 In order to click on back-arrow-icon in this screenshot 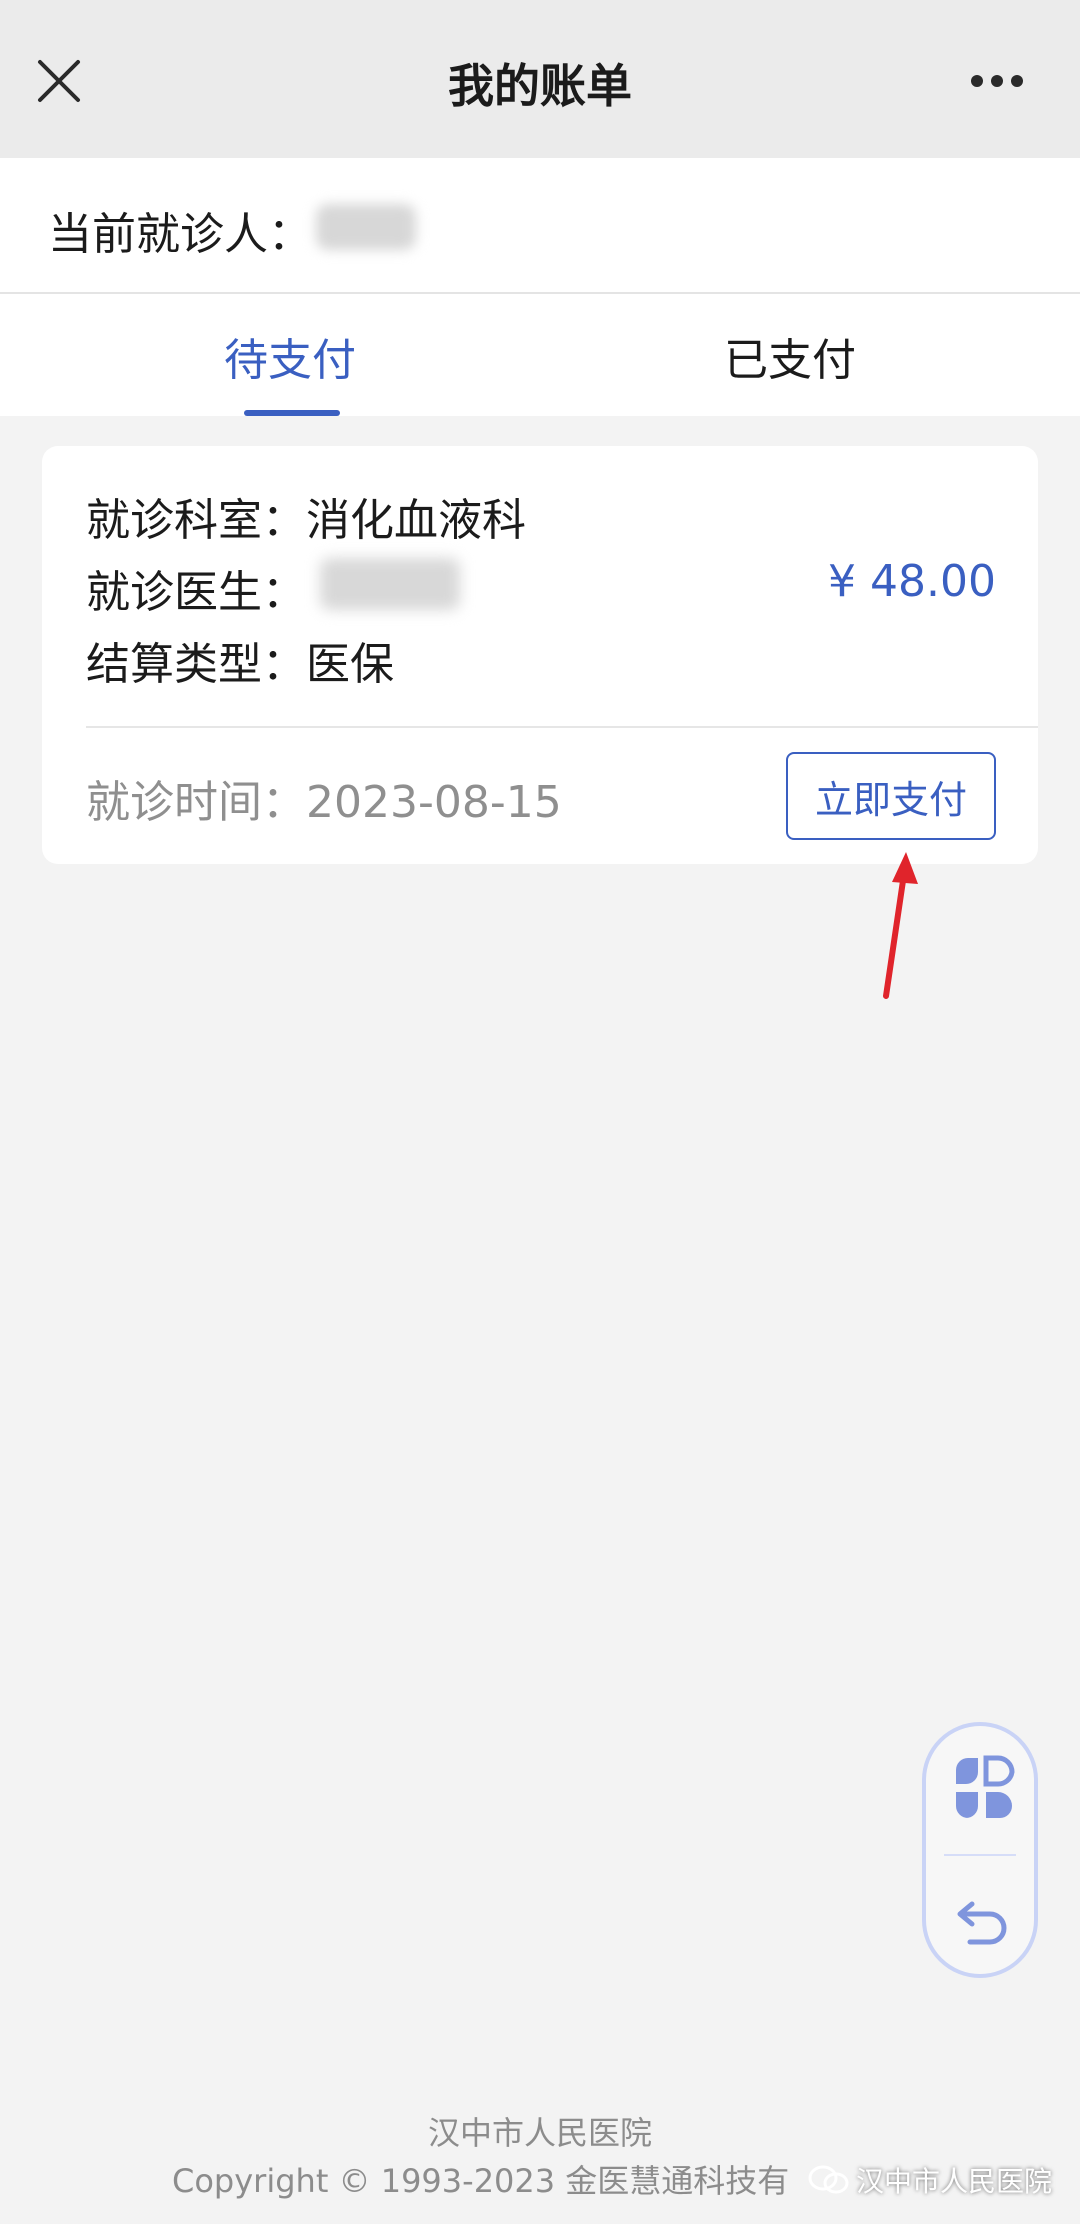, I will do `click(982, 1920)`.